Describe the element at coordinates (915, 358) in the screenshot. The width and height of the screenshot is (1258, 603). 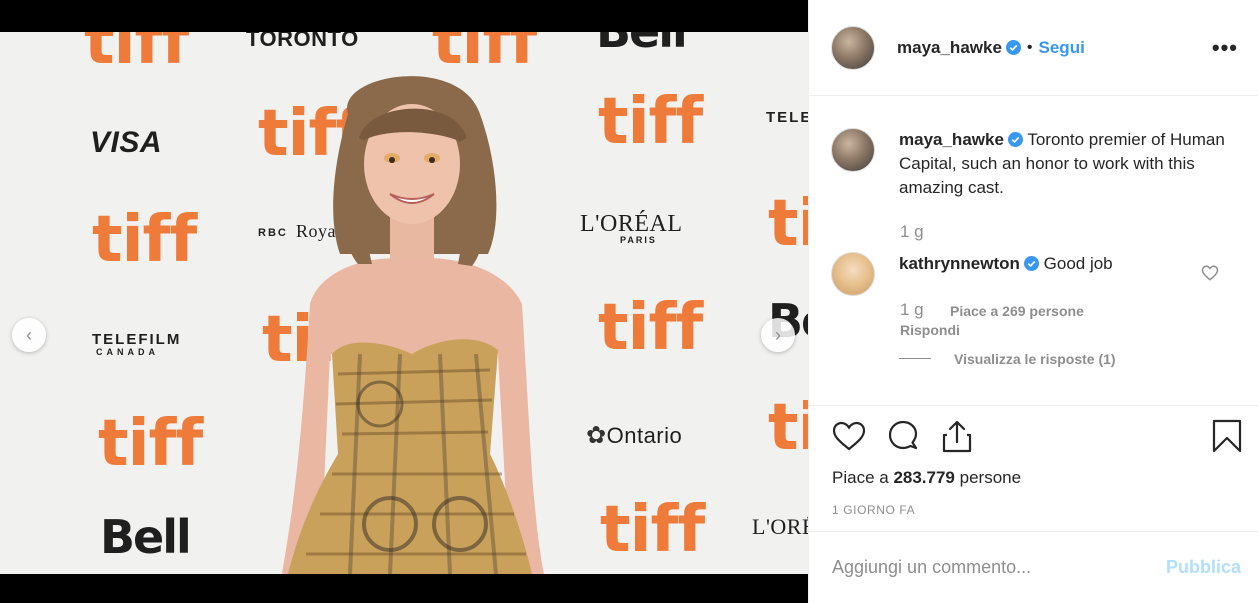
I see `replies-divider` at that location.